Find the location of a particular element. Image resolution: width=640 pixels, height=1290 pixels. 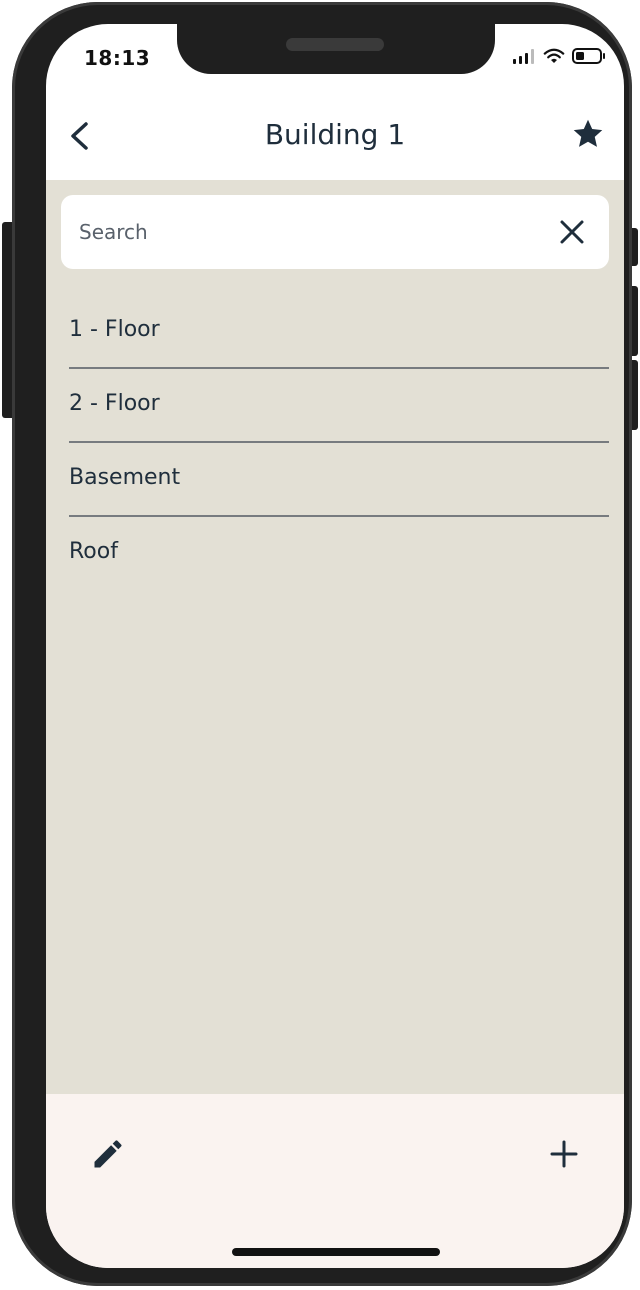

favorite-button is located at coordinates (588, 134).